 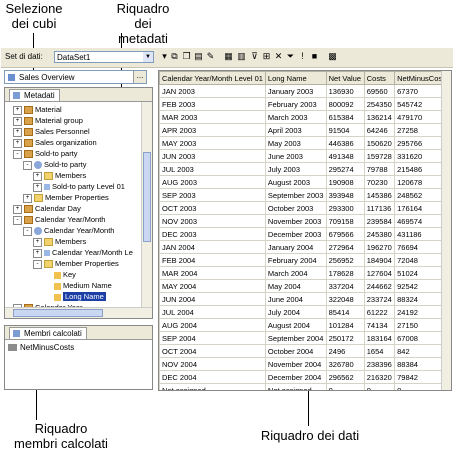 What do you see at coordinates (295, 78) in the screenshot?
I see `column-header: Long Name` at bounding box center [295, 78].